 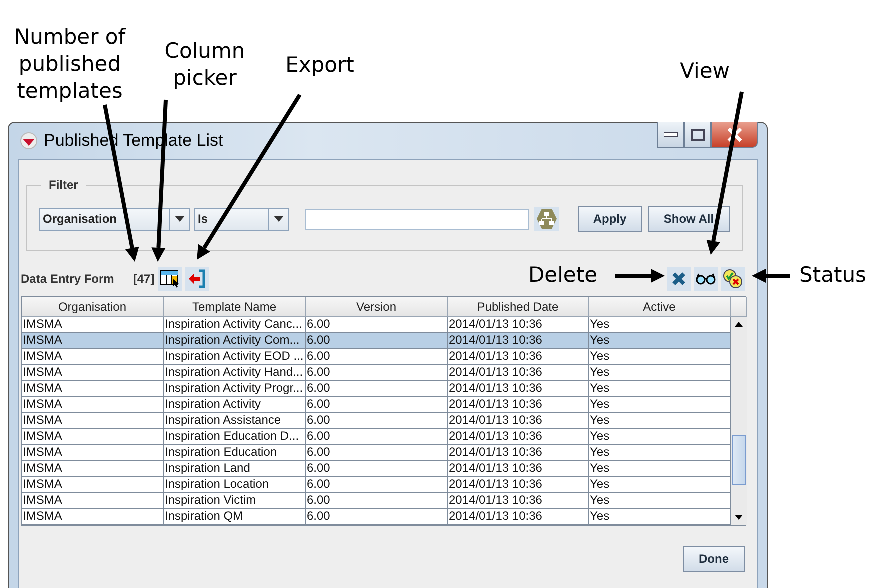 I want to click on annotation-label: Status, so click(x=833, y=275).